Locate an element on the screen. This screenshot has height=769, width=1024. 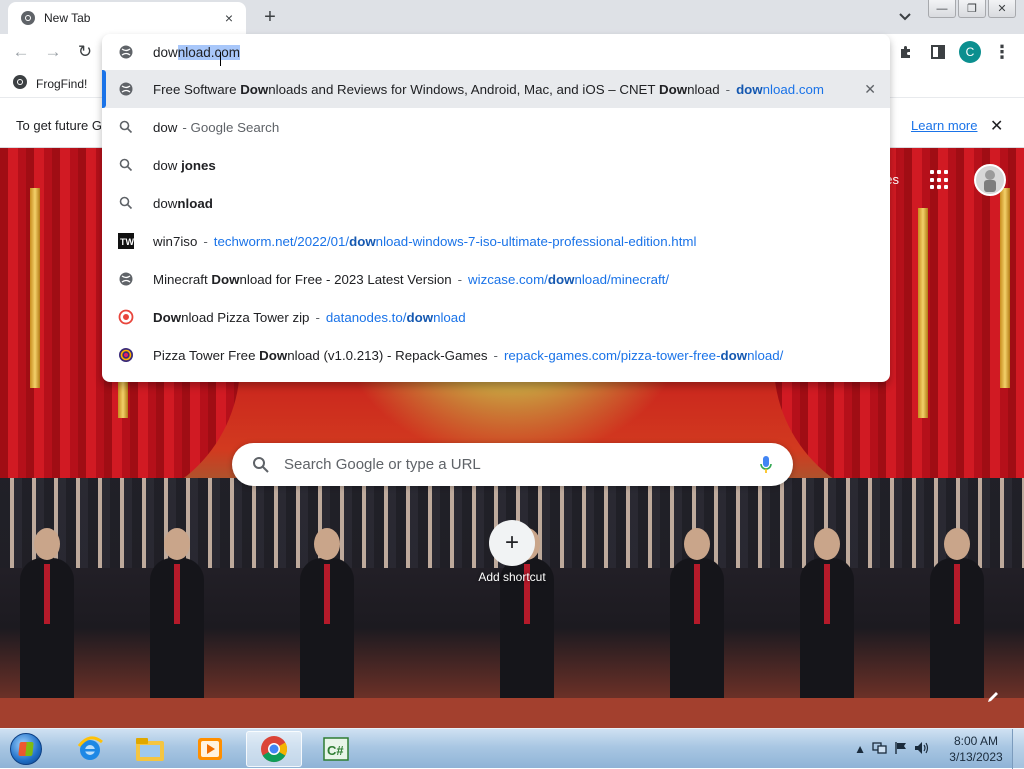
clock-date: 3/13/2023 is located at coordinates (976, 757).